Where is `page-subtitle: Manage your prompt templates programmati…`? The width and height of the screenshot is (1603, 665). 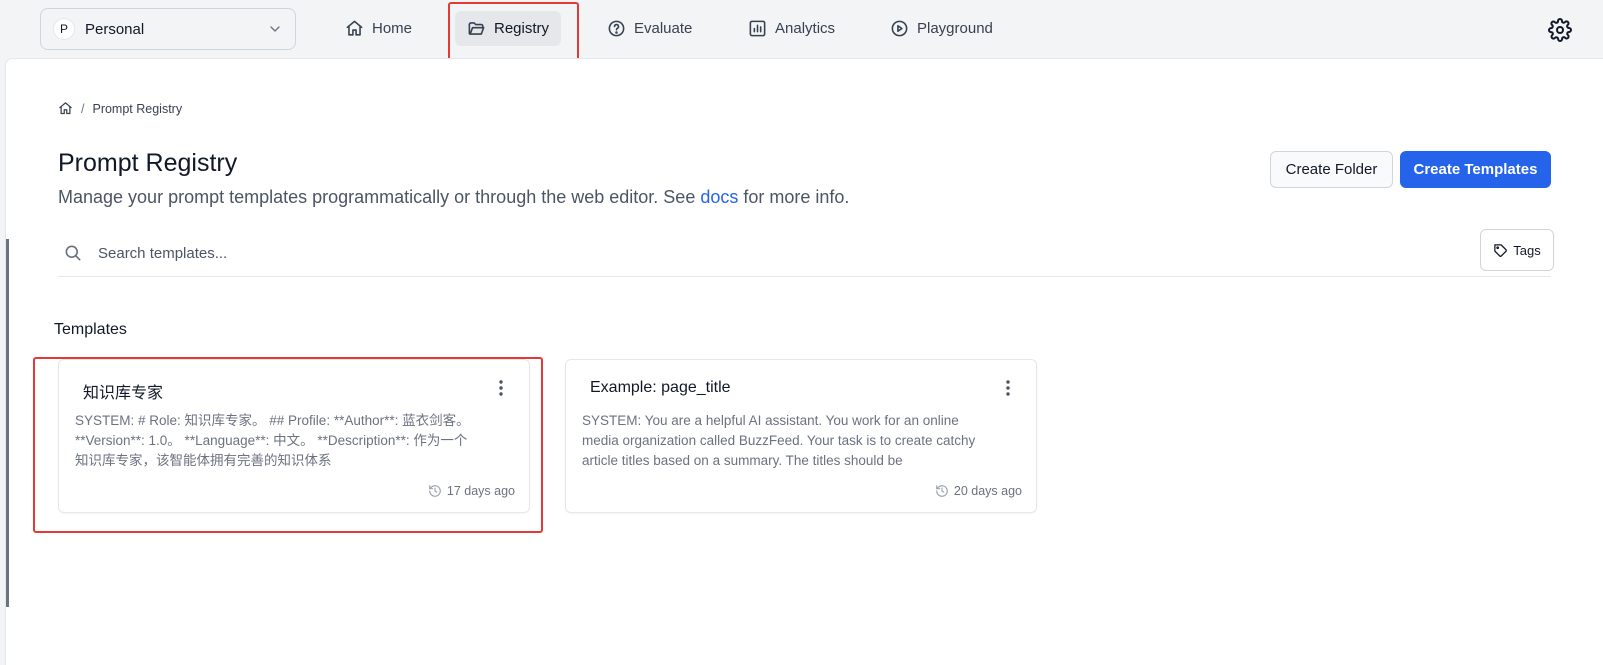
page-subtitle: Manage your prompt templates programmati… is located at coordinates (453, 197).